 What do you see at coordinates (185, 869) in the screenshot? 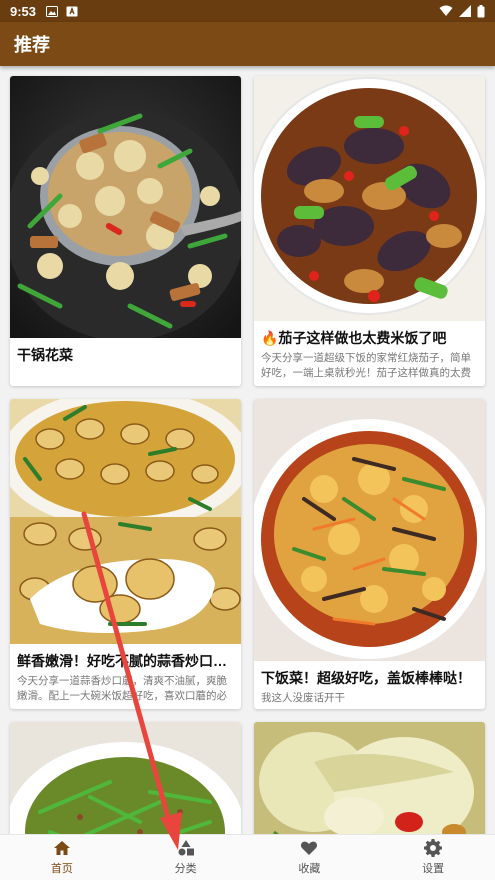
I see `nav-label: 分类` at bounding box center [185, 869].